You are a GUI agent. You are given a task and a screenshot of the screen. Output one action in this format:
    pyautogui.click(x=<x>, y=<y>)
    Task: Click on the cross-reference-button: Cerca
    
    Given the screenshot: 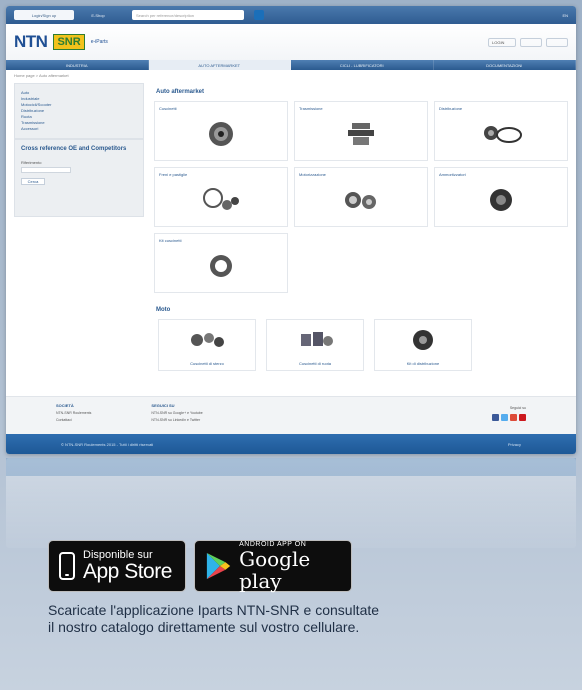 What is the action you would take?
    pyautogui.click(x=33, y=181)
    